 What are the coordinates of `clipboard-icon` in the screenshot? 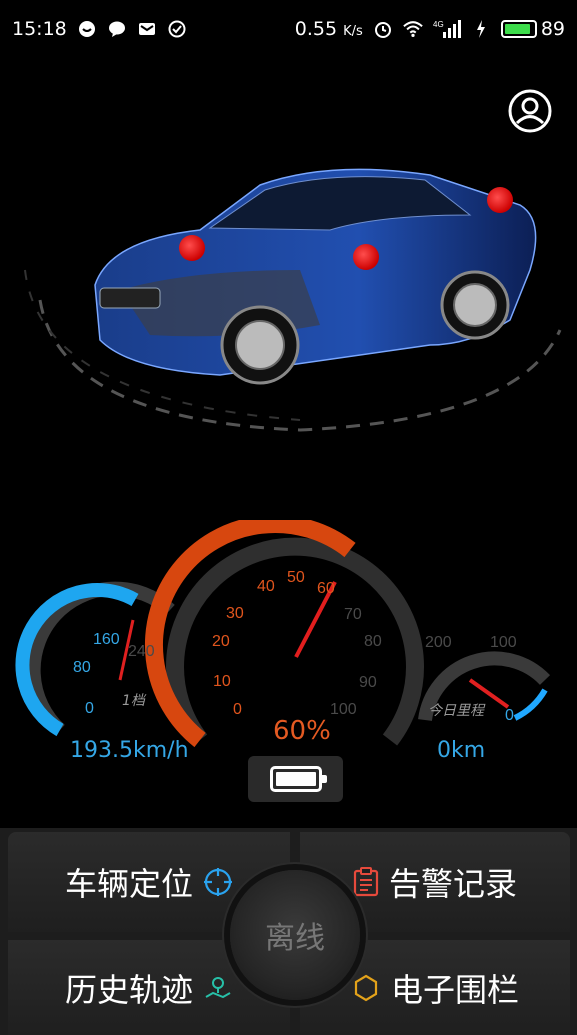 It's located at (366, 882).